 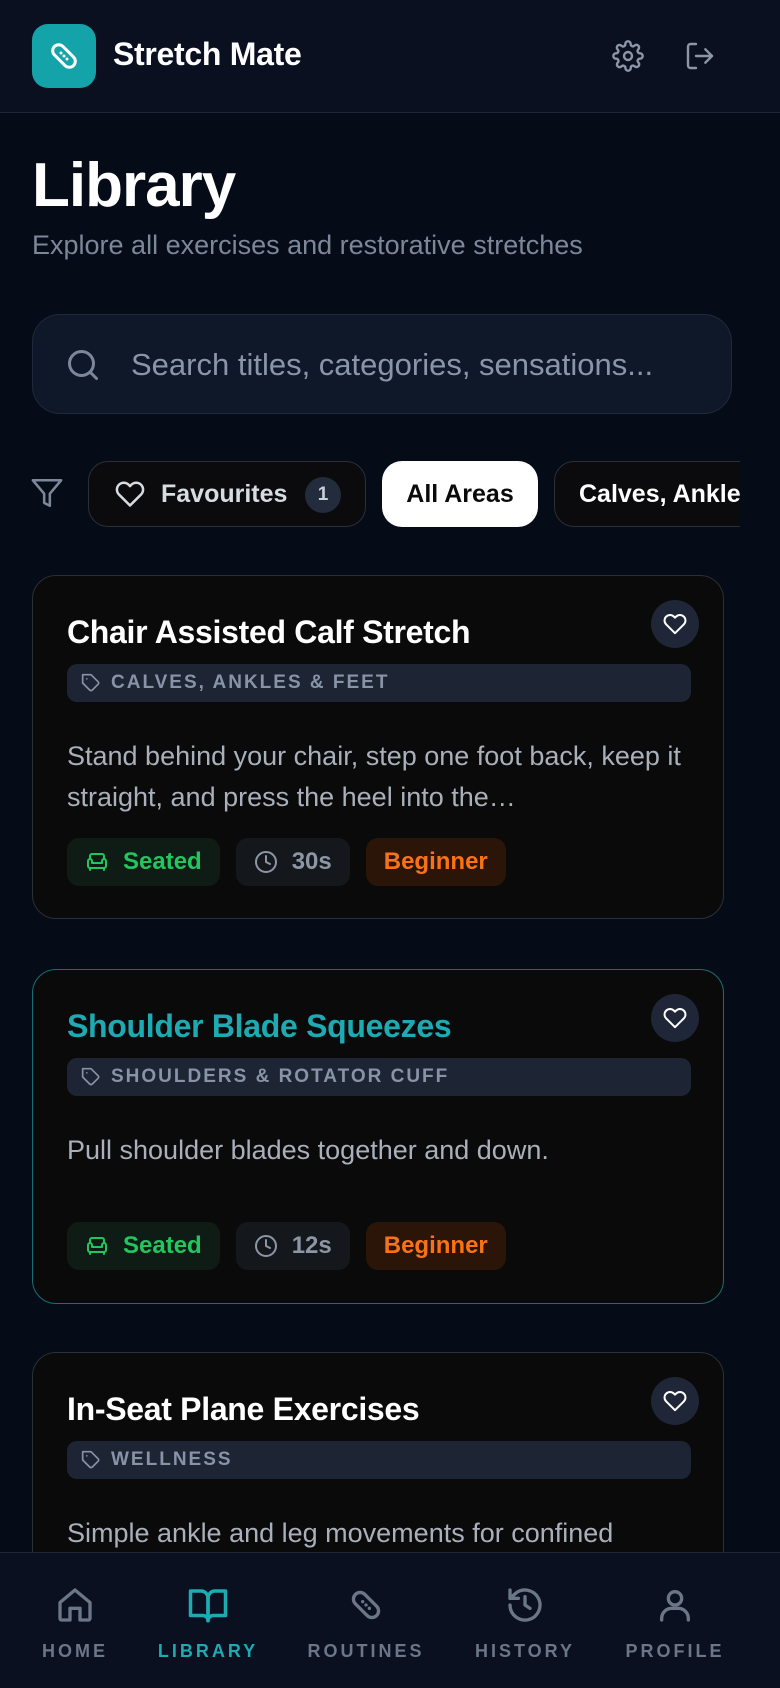 I want to click on duration-badge: 30s, so click(x=292, y=862).